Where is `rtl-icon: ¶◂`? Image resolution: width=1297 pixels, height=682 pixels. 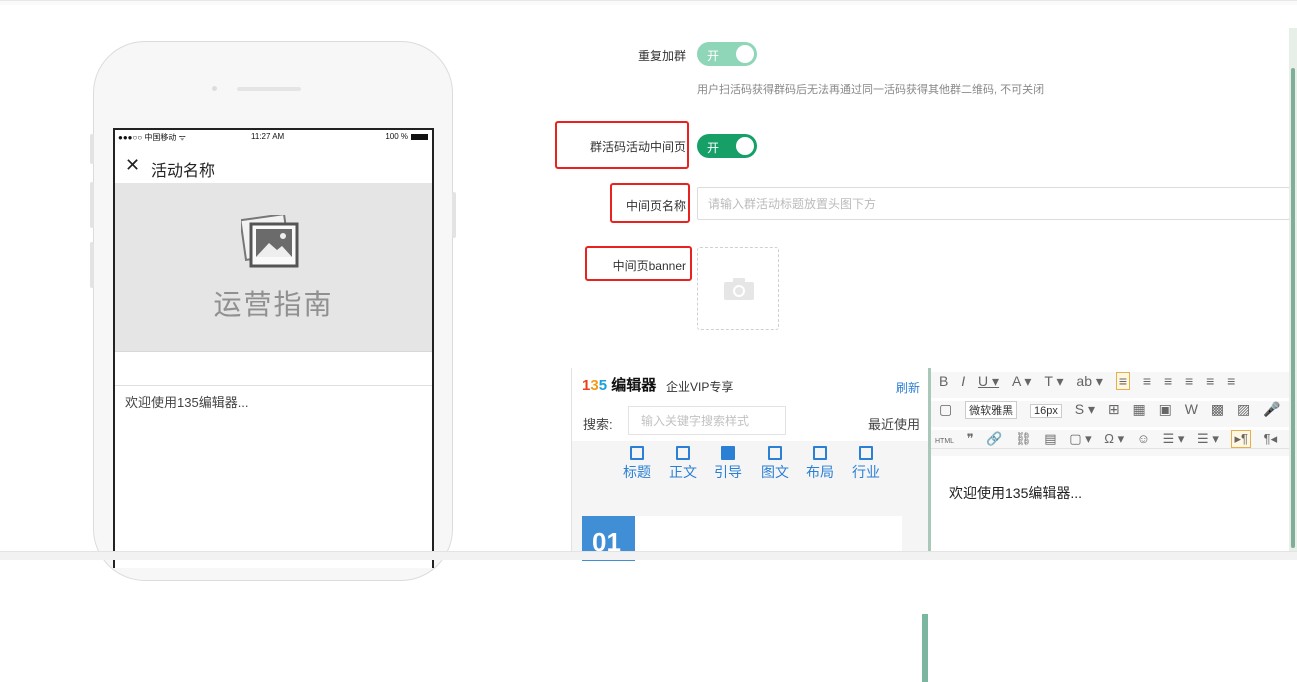 rtl-icon: ¶◂ is located at coordinates (1271, 439).